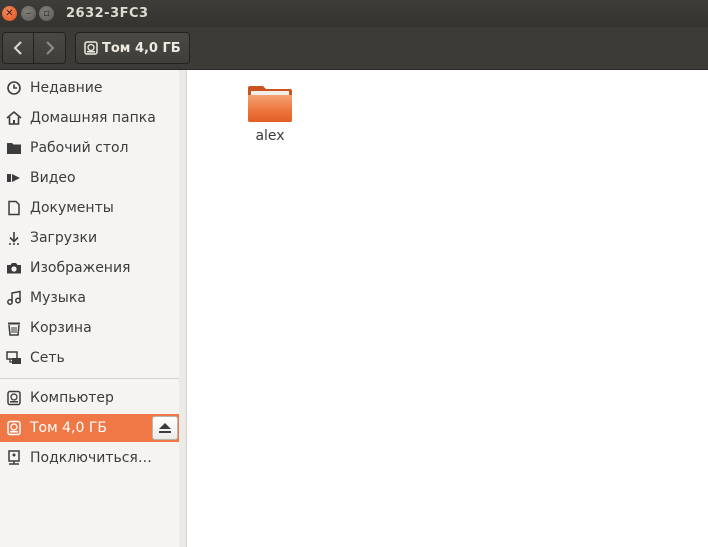 The height and width of the screenshot is (547, 708). Describe the element at coordinates (47, 358) in the screenshot. I see `sidebar-item-label: Сеть` at that location.